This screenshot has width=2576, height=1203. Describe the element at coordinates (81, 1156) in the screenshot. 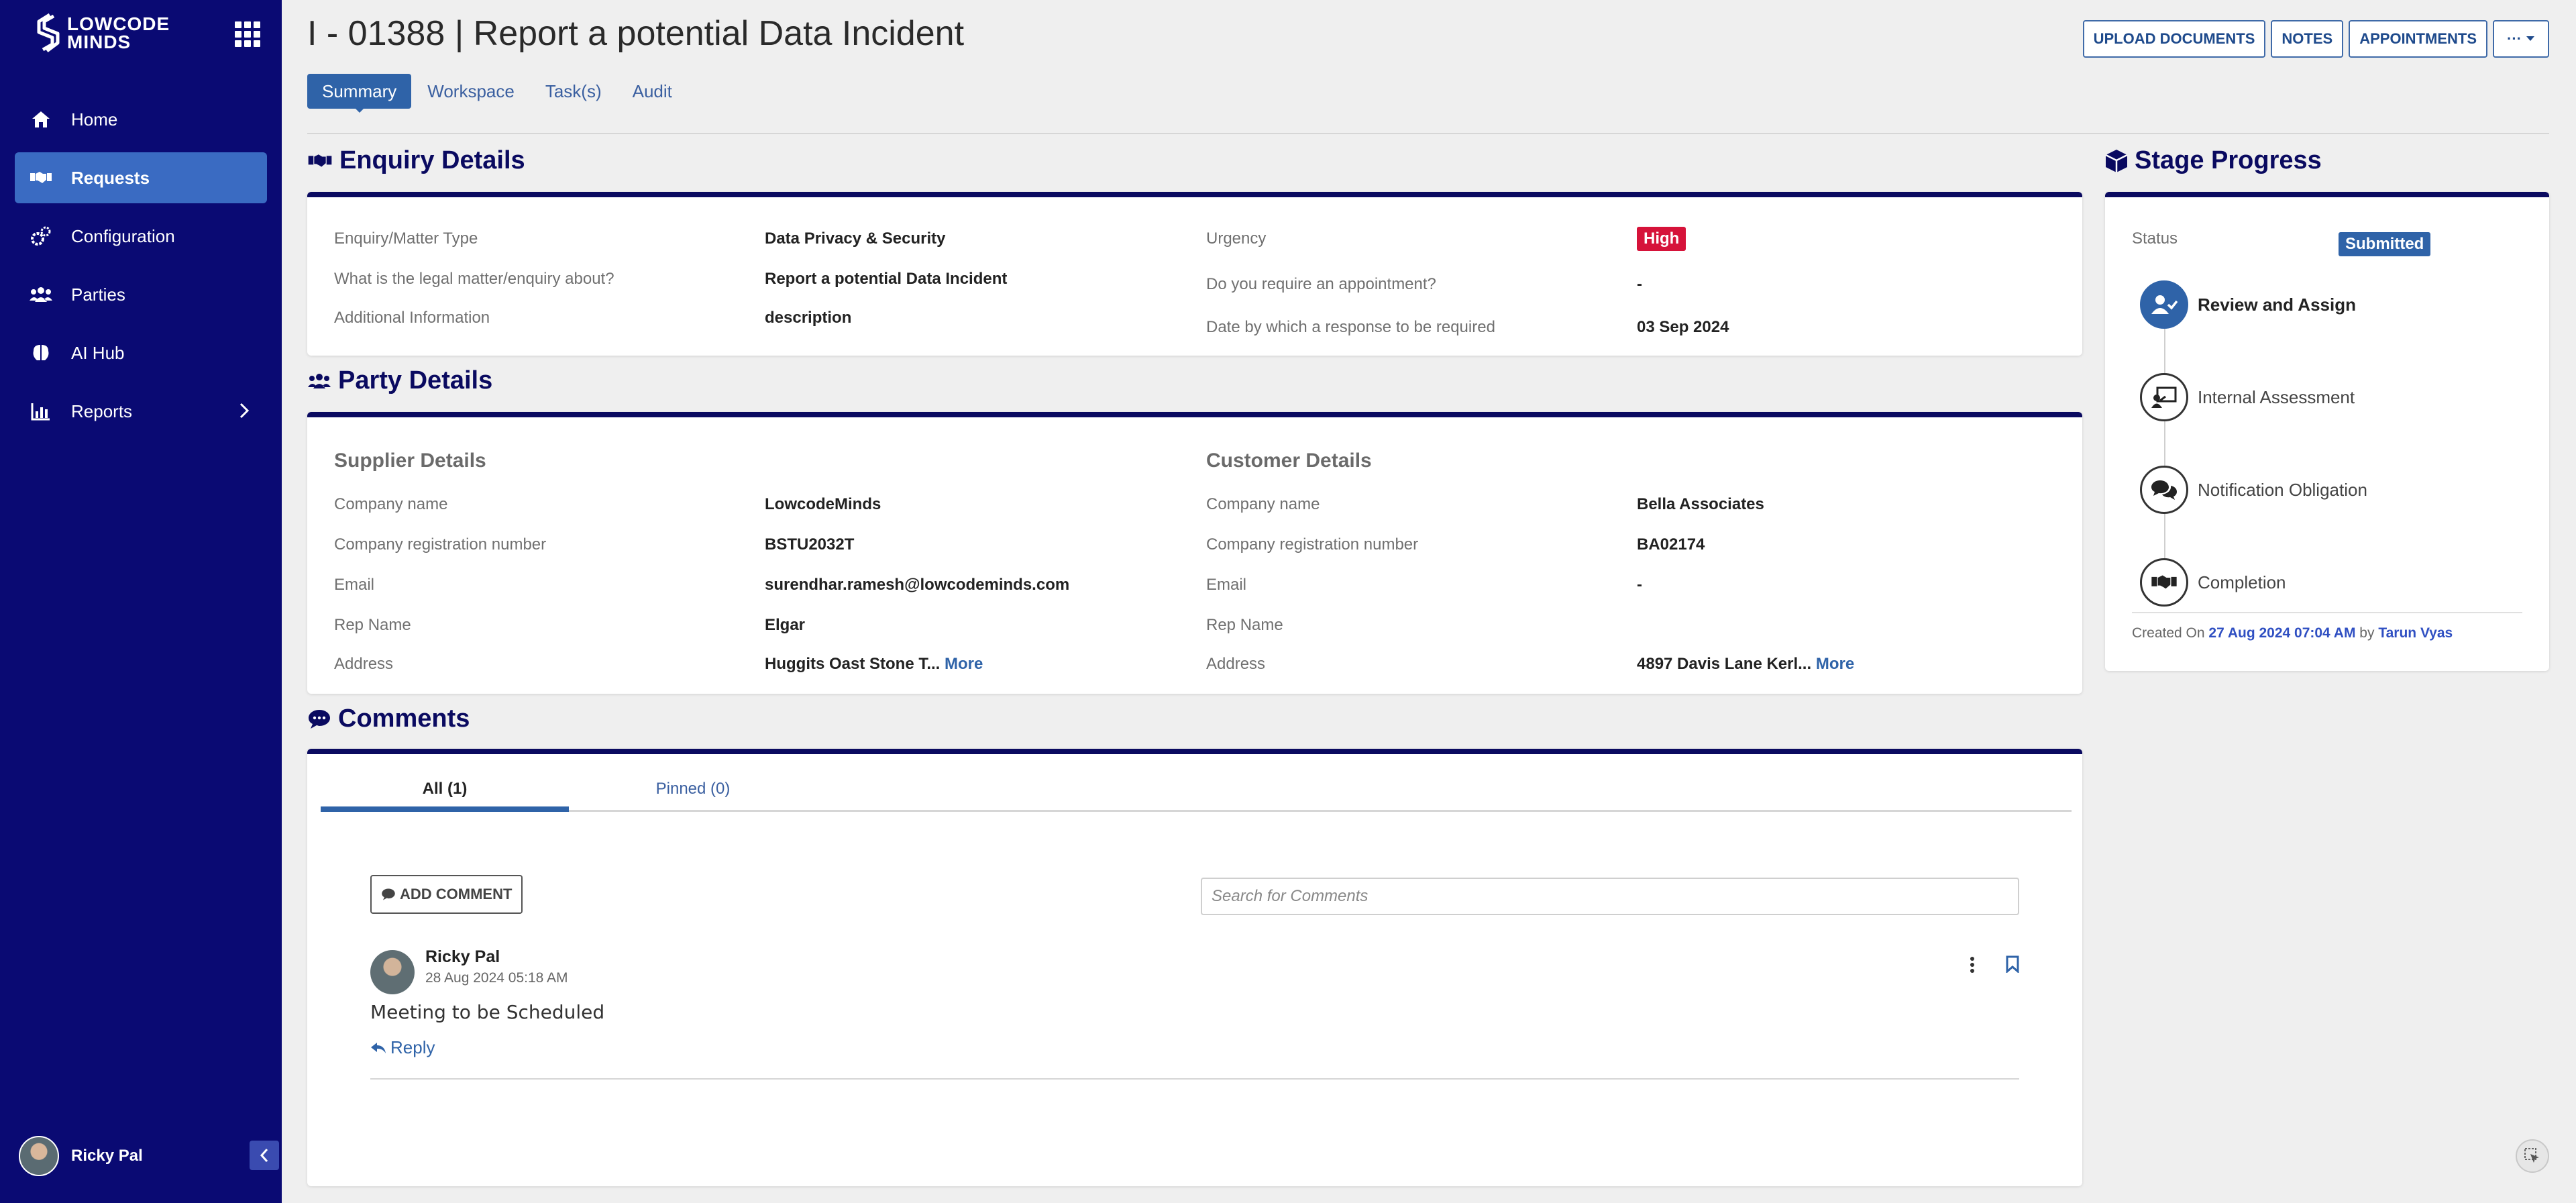

I see `user-profile: Ricky Pal` at that location.